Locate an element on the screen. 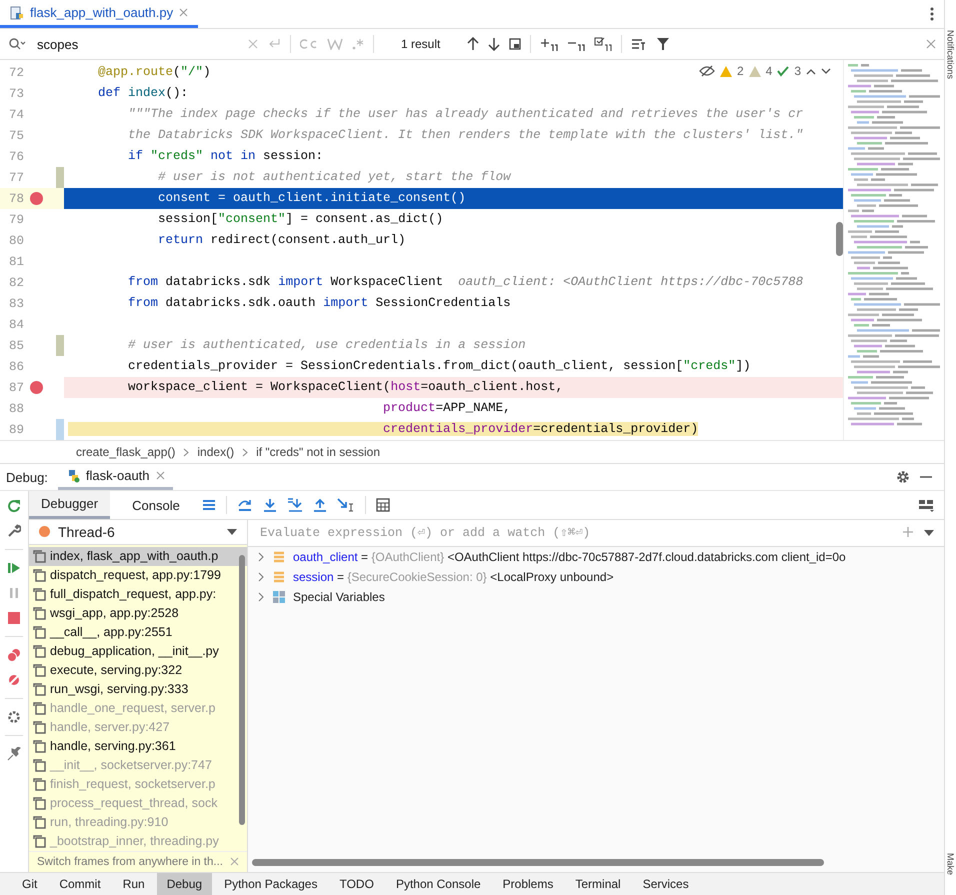  breadcrumb: index() is located at coordinates (215, 452).